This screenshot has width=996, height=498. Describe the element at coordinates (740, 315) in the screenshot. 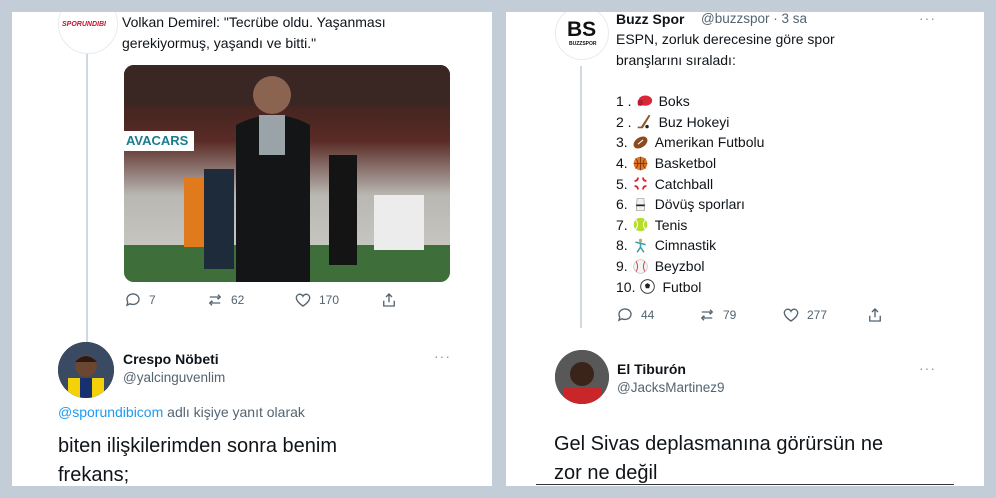

I see `retweet-button: 79` at that location.